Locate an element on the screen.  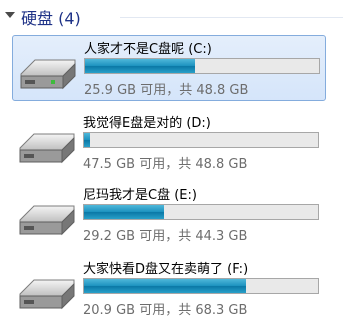
group-divider is located at coordinates (231, 17).